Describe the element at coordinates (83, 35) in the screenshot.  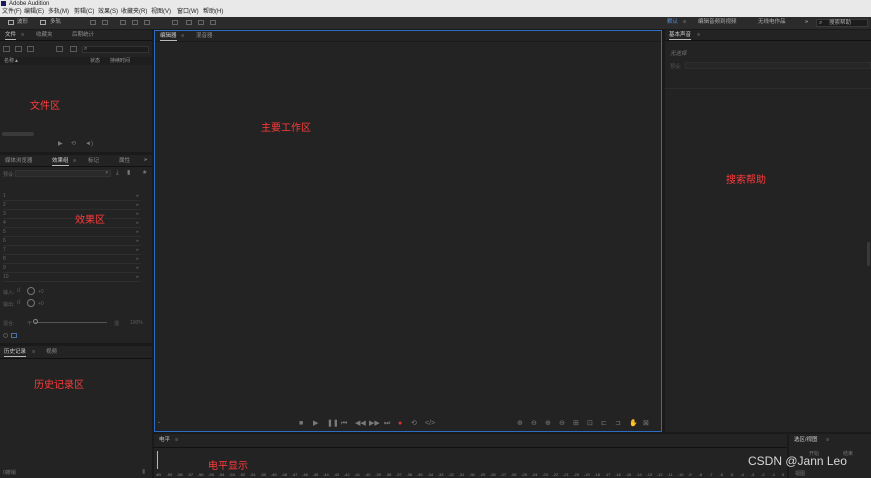
I see `tab-stats: 后期统计` at that location.